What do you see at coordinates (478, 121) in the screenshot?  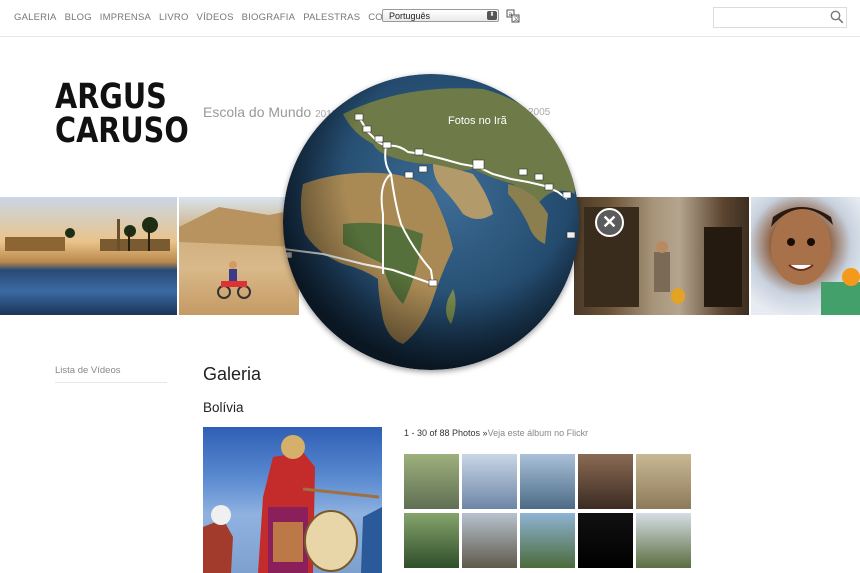 I see `globe-label: Fotos no Irã` at bounding box center [478, 121].